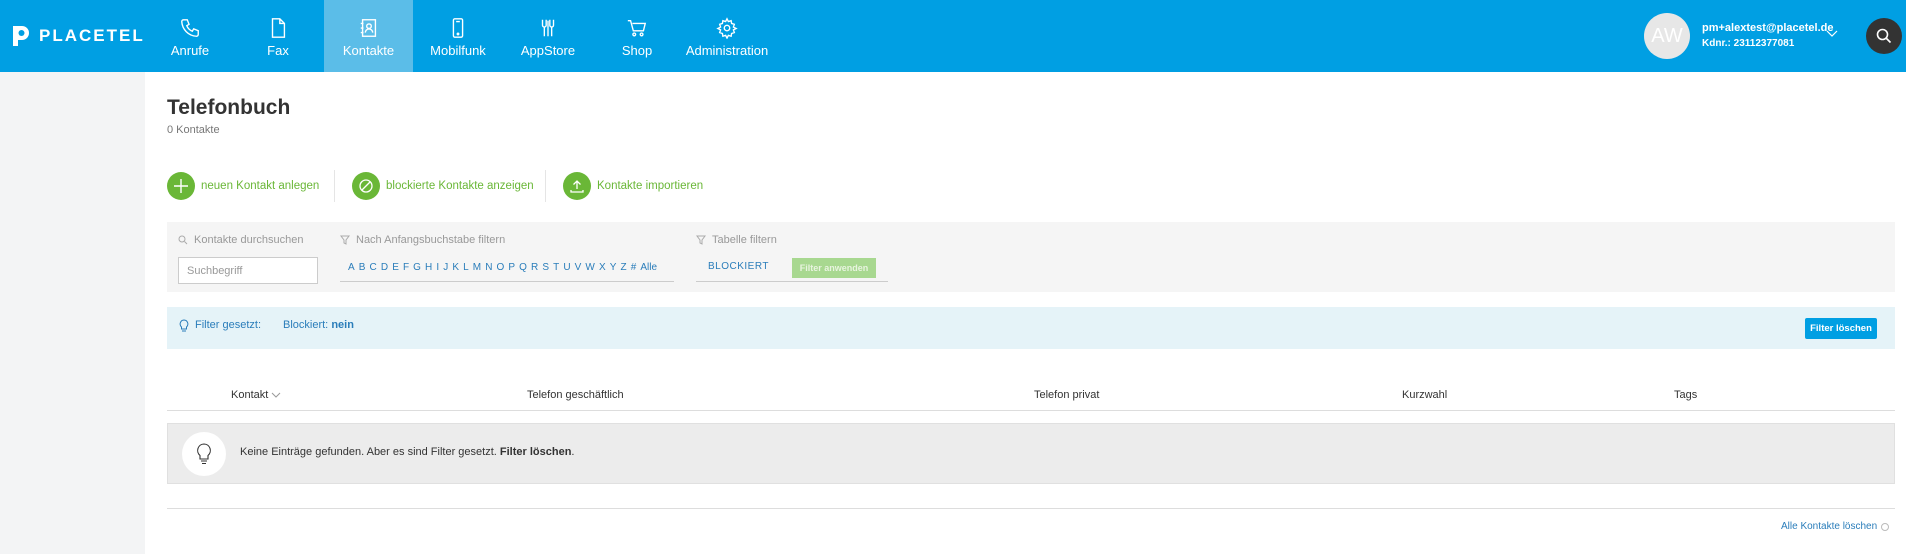  Describe the element at coordinates (1031, 410) in the screenshot. I see `table-header-divider` at that location.